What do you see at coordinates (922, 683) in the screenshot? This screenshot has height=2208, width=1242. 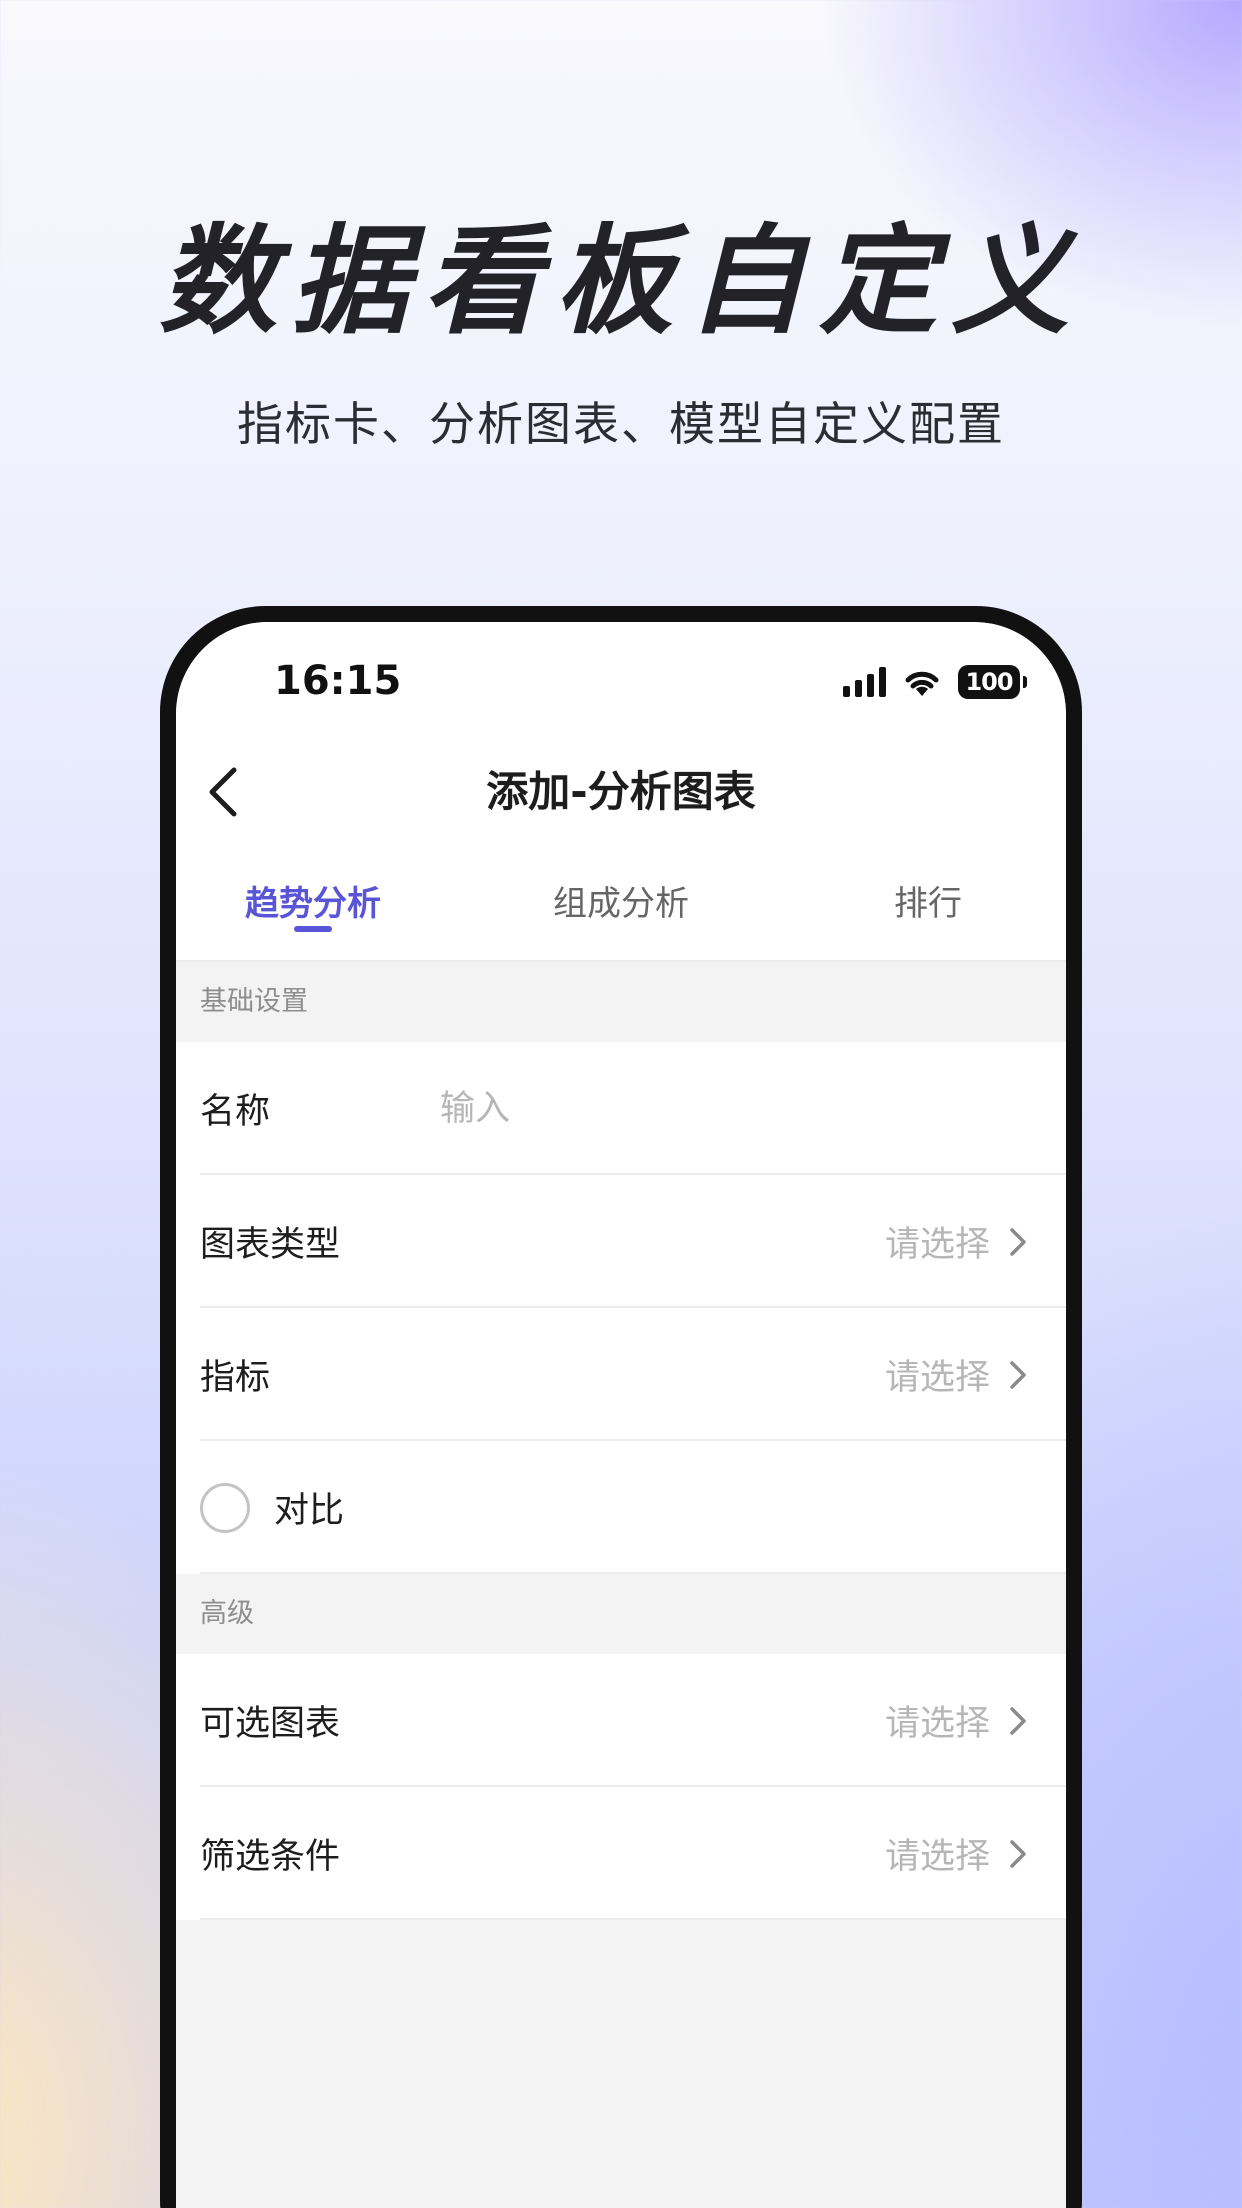 I see `wifi-icon` at bounding box center [922, 683].